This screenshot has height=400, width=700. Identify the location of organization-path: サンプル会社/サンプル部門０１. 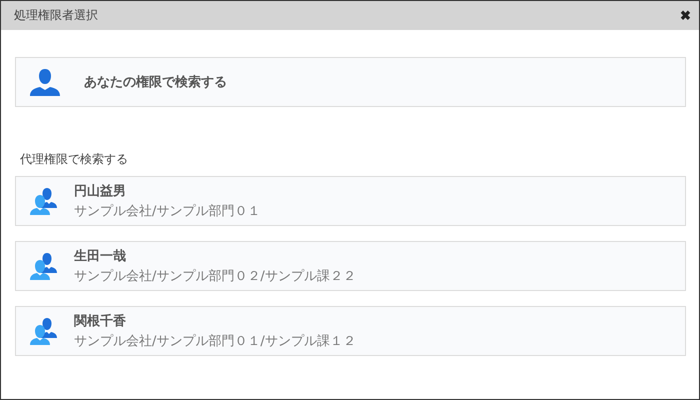
(167, 211).